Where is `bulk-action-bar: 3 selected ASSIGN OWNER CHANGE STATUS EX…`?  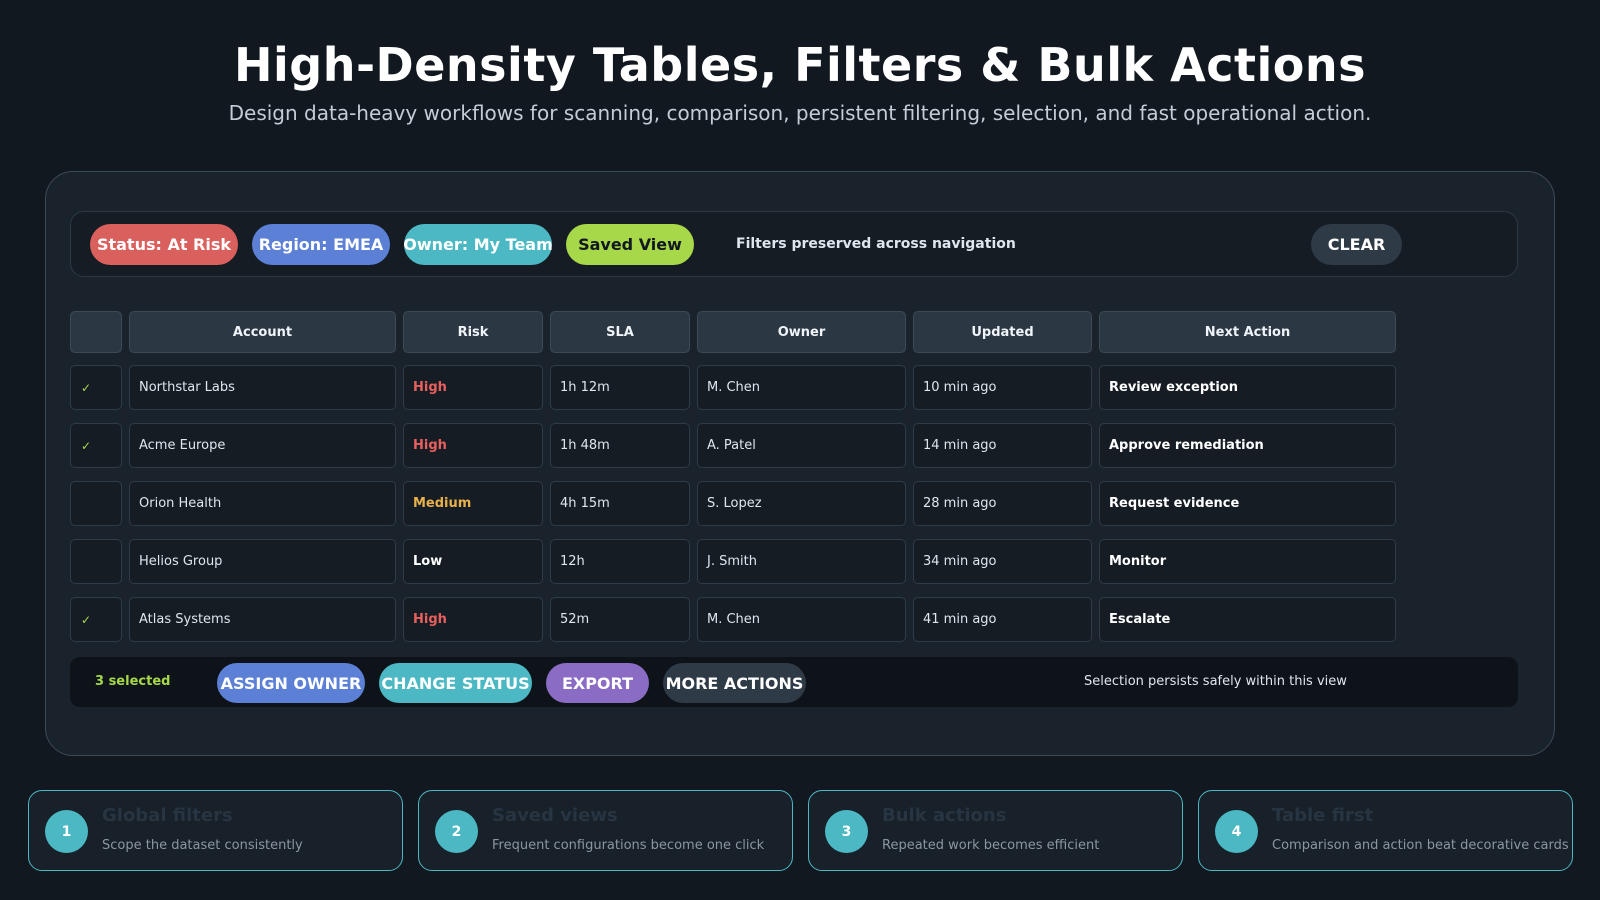 bulk-action-bar: 3 selected ASSIGN OWNER CHANGE STATUS EX… is located at coordinates (794, 682).